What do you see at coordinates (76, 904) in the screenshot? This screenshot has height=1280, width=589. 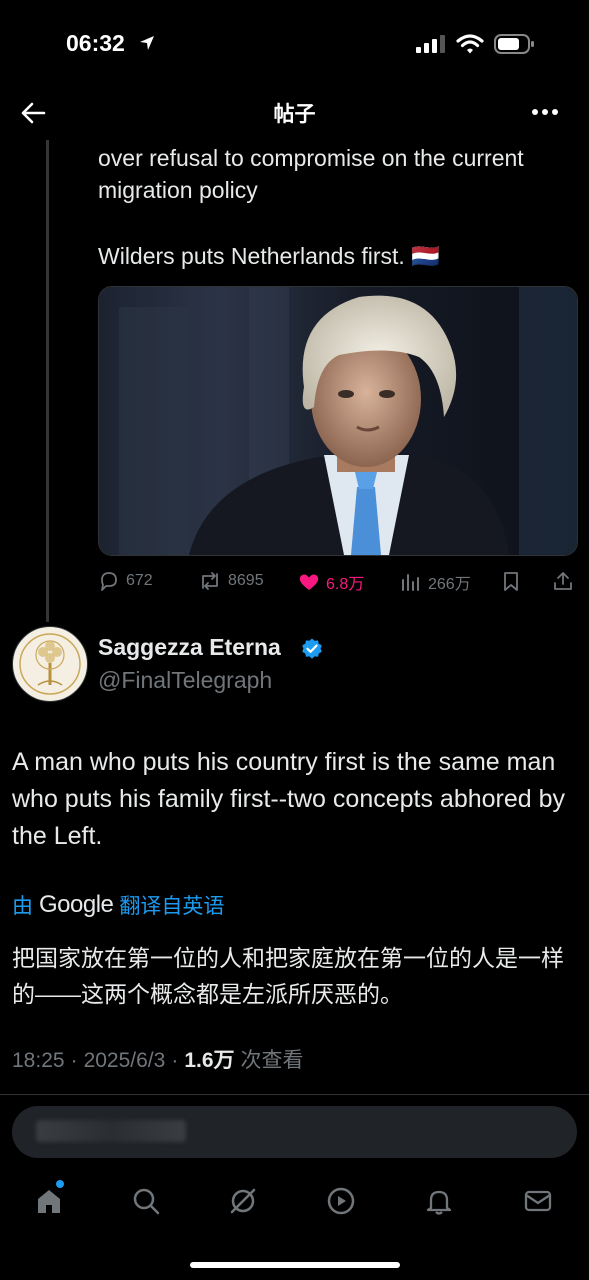 I see `google-logo-text: Google` at bounding box center [76, 904].